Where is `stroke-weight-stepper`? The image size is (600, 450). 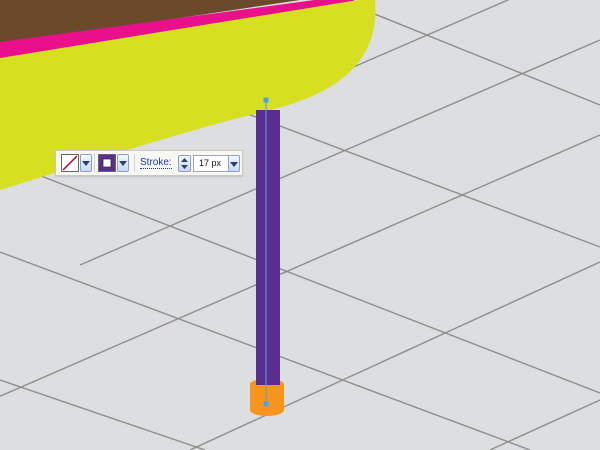
stroke-weight-stepper is located at coordinates (184, 163).